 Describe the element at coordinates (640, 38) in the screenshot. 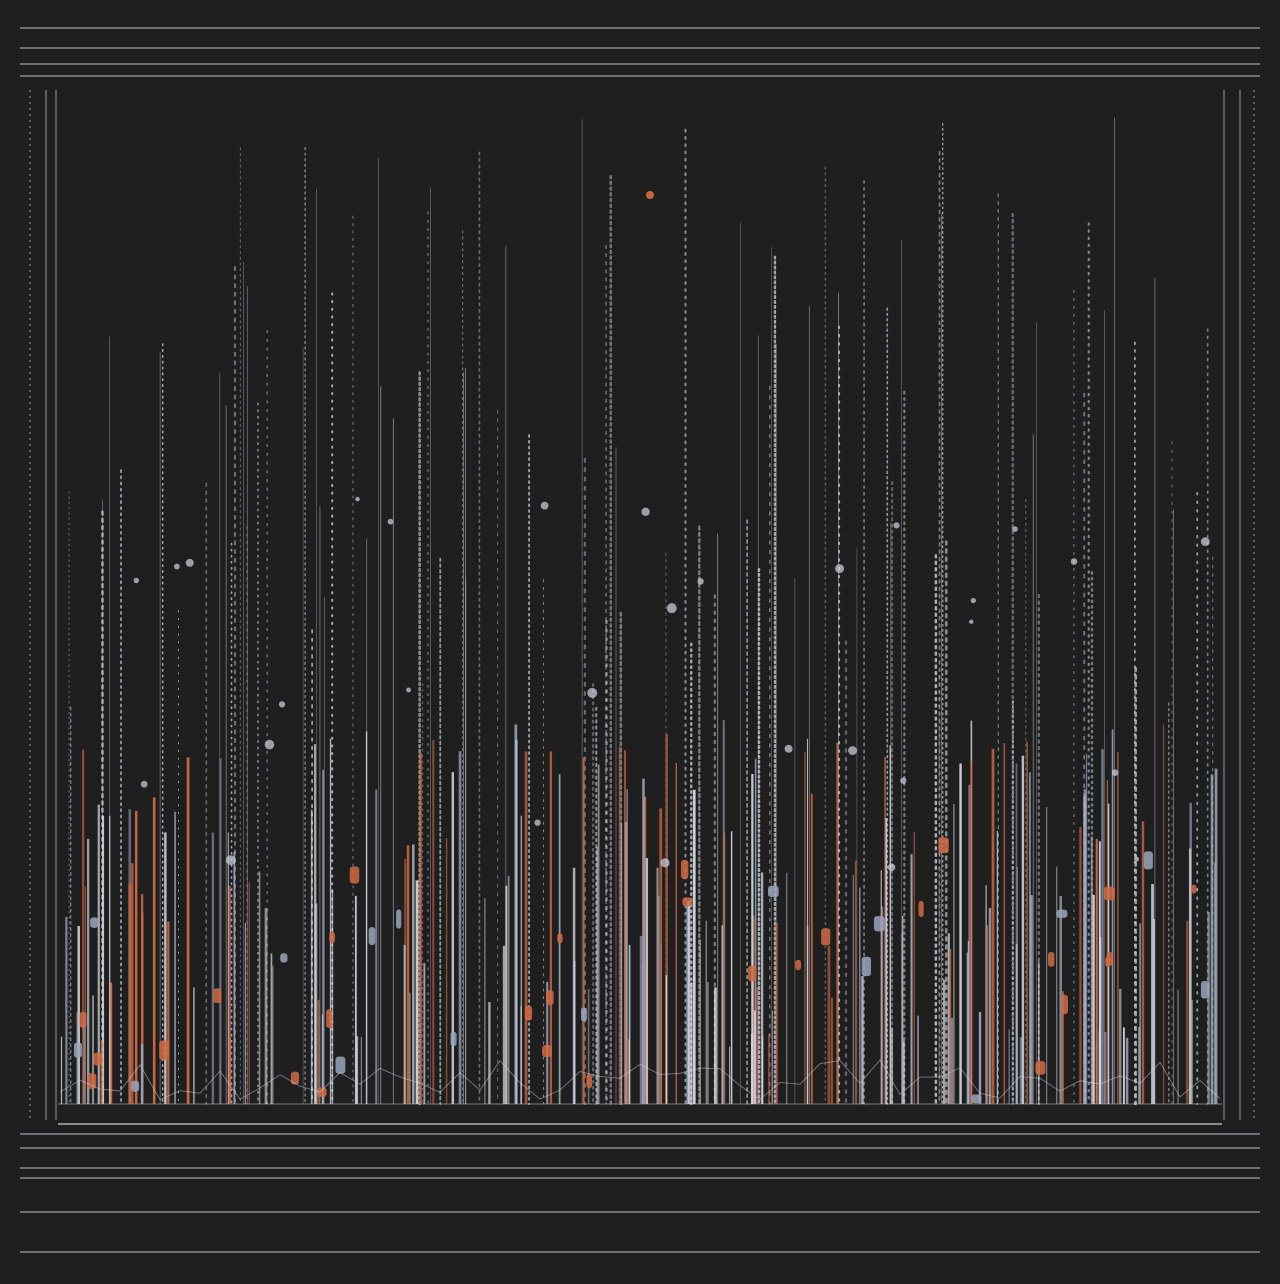

I see `top-decorative-text-band` at that location.